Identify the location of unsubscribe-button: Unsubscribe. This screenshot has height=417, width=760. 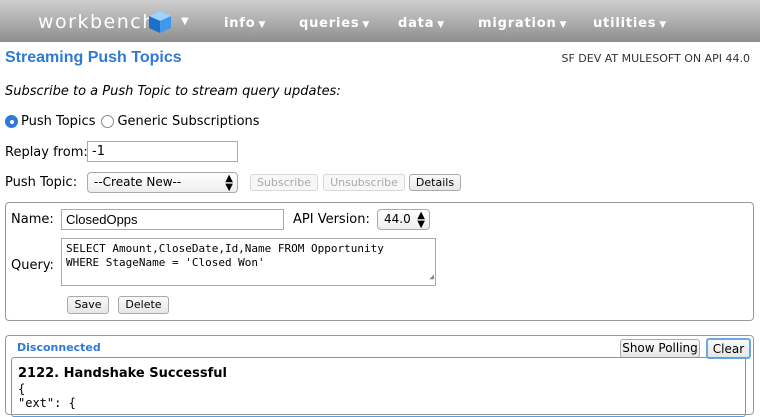
(364, 182).